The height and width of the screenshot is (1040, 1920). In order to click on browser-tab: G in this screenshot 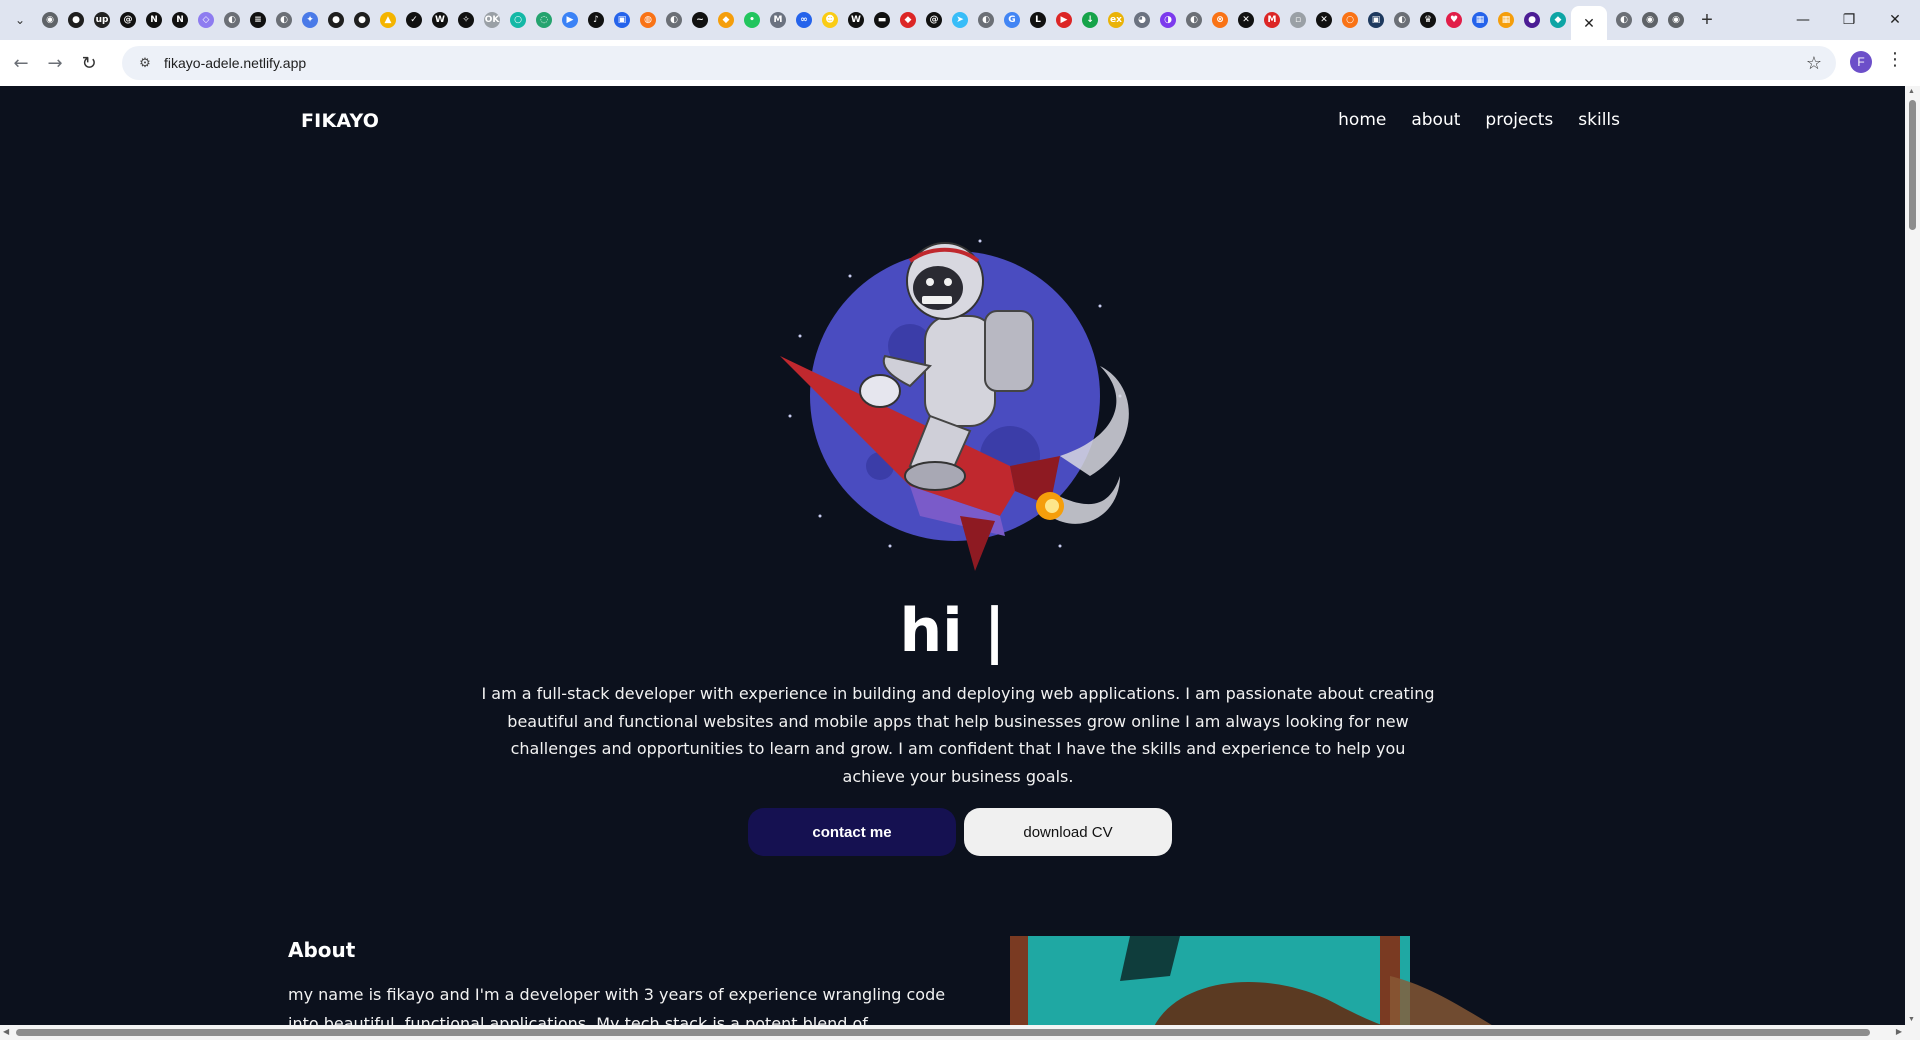, I will do `click(1012, 20)`.